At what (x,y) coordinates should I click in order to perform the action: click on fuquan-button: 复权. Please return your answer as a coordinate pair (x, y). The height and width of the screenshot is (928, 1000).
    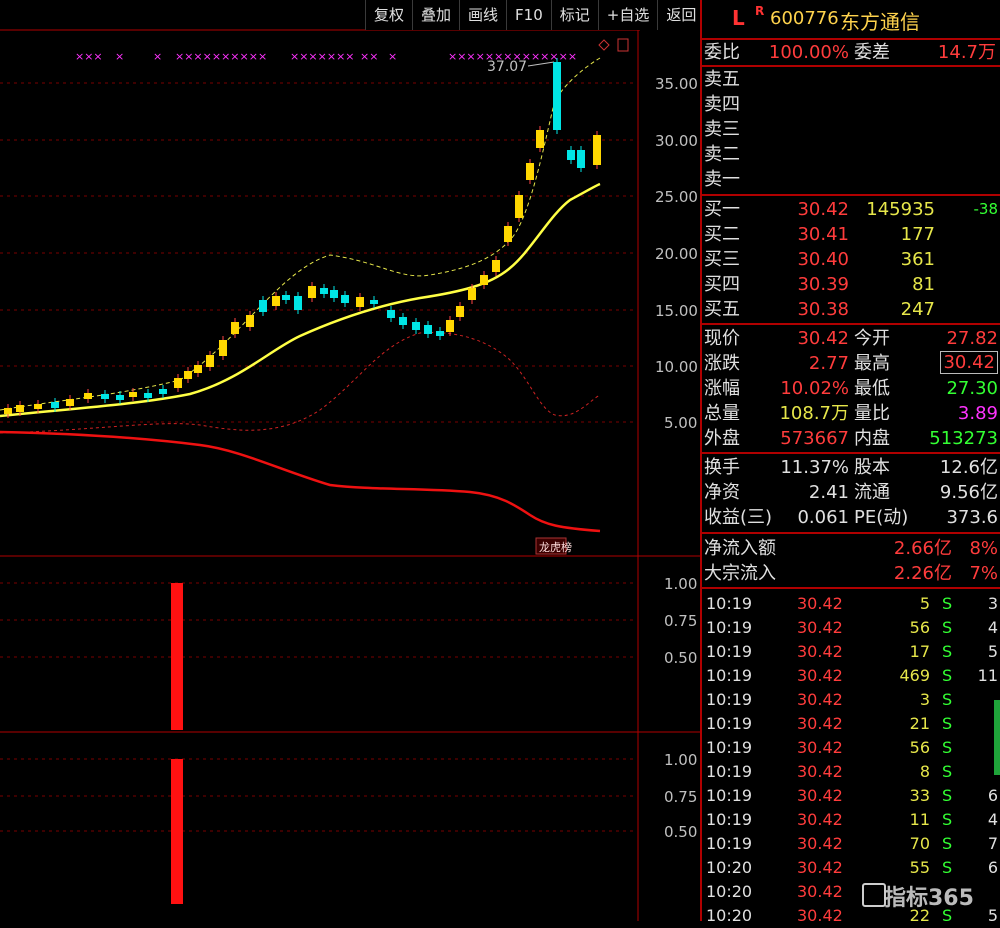
    Looking at the image, I should click on (389, 15).